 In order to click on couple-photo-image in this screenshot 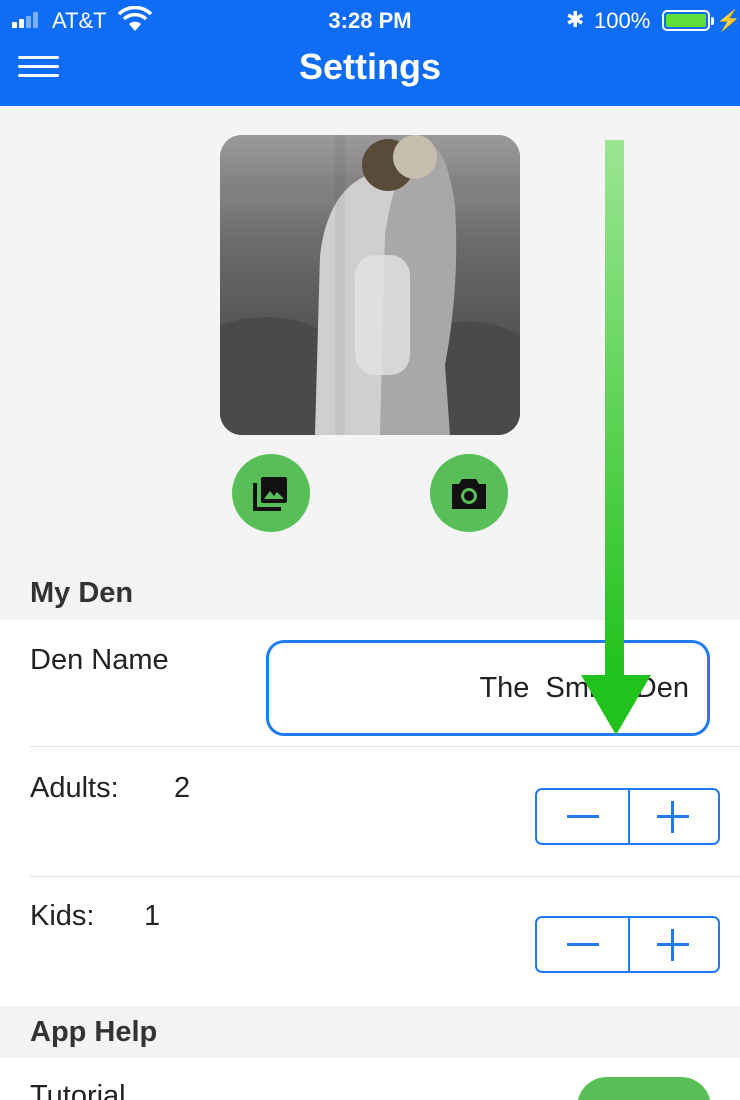, I will do `click(370, 285)`.